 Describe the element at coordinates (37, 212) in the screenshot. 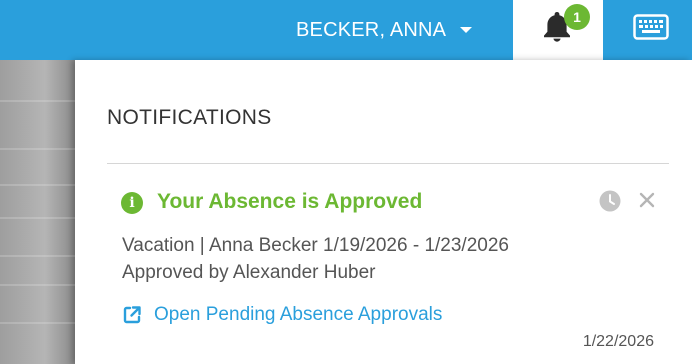

I see `page-backdrop` at that location.